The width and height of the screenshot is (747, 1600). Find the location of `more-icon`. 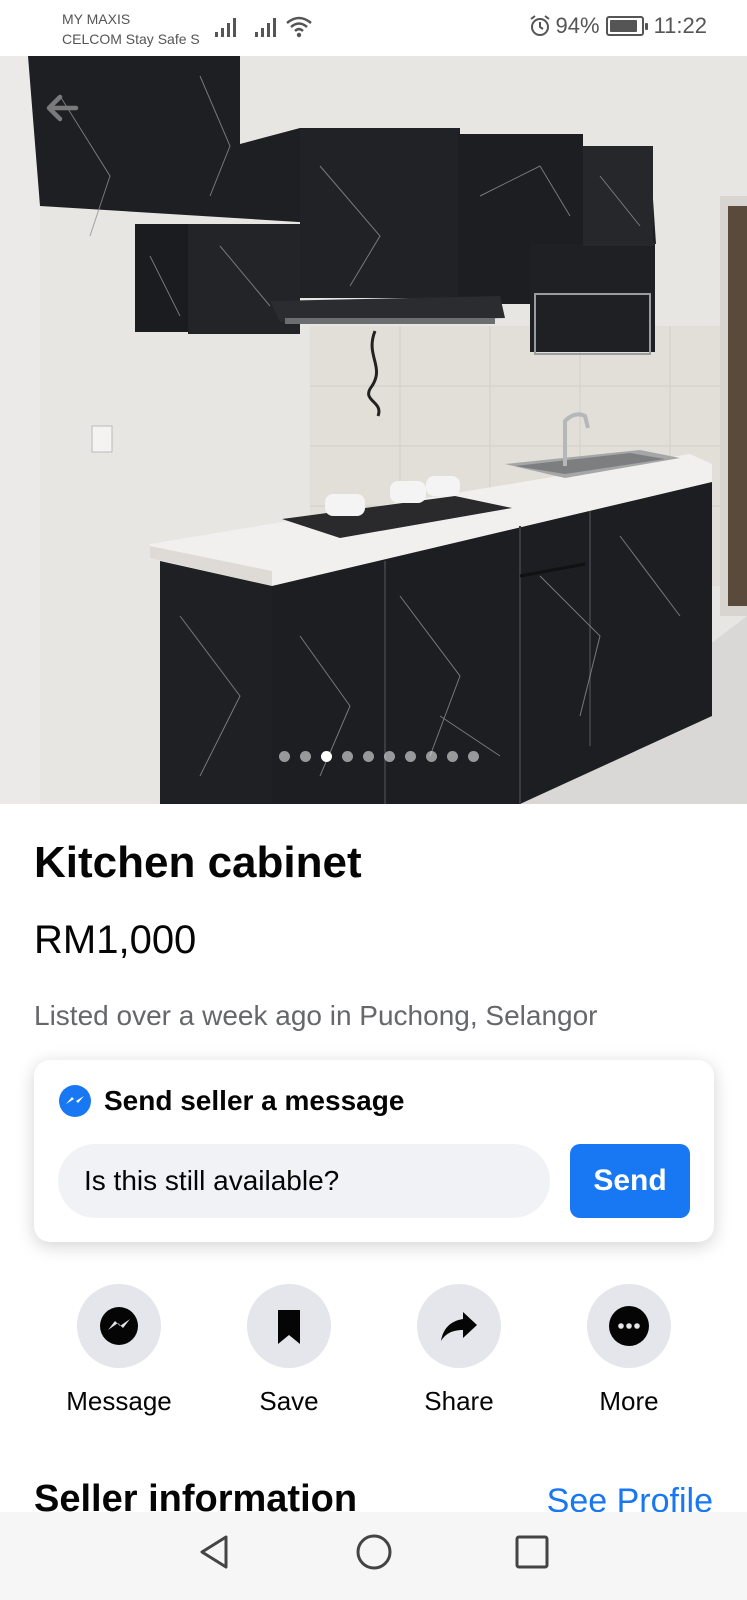

more-icon is located at coordinates (629, 1326).